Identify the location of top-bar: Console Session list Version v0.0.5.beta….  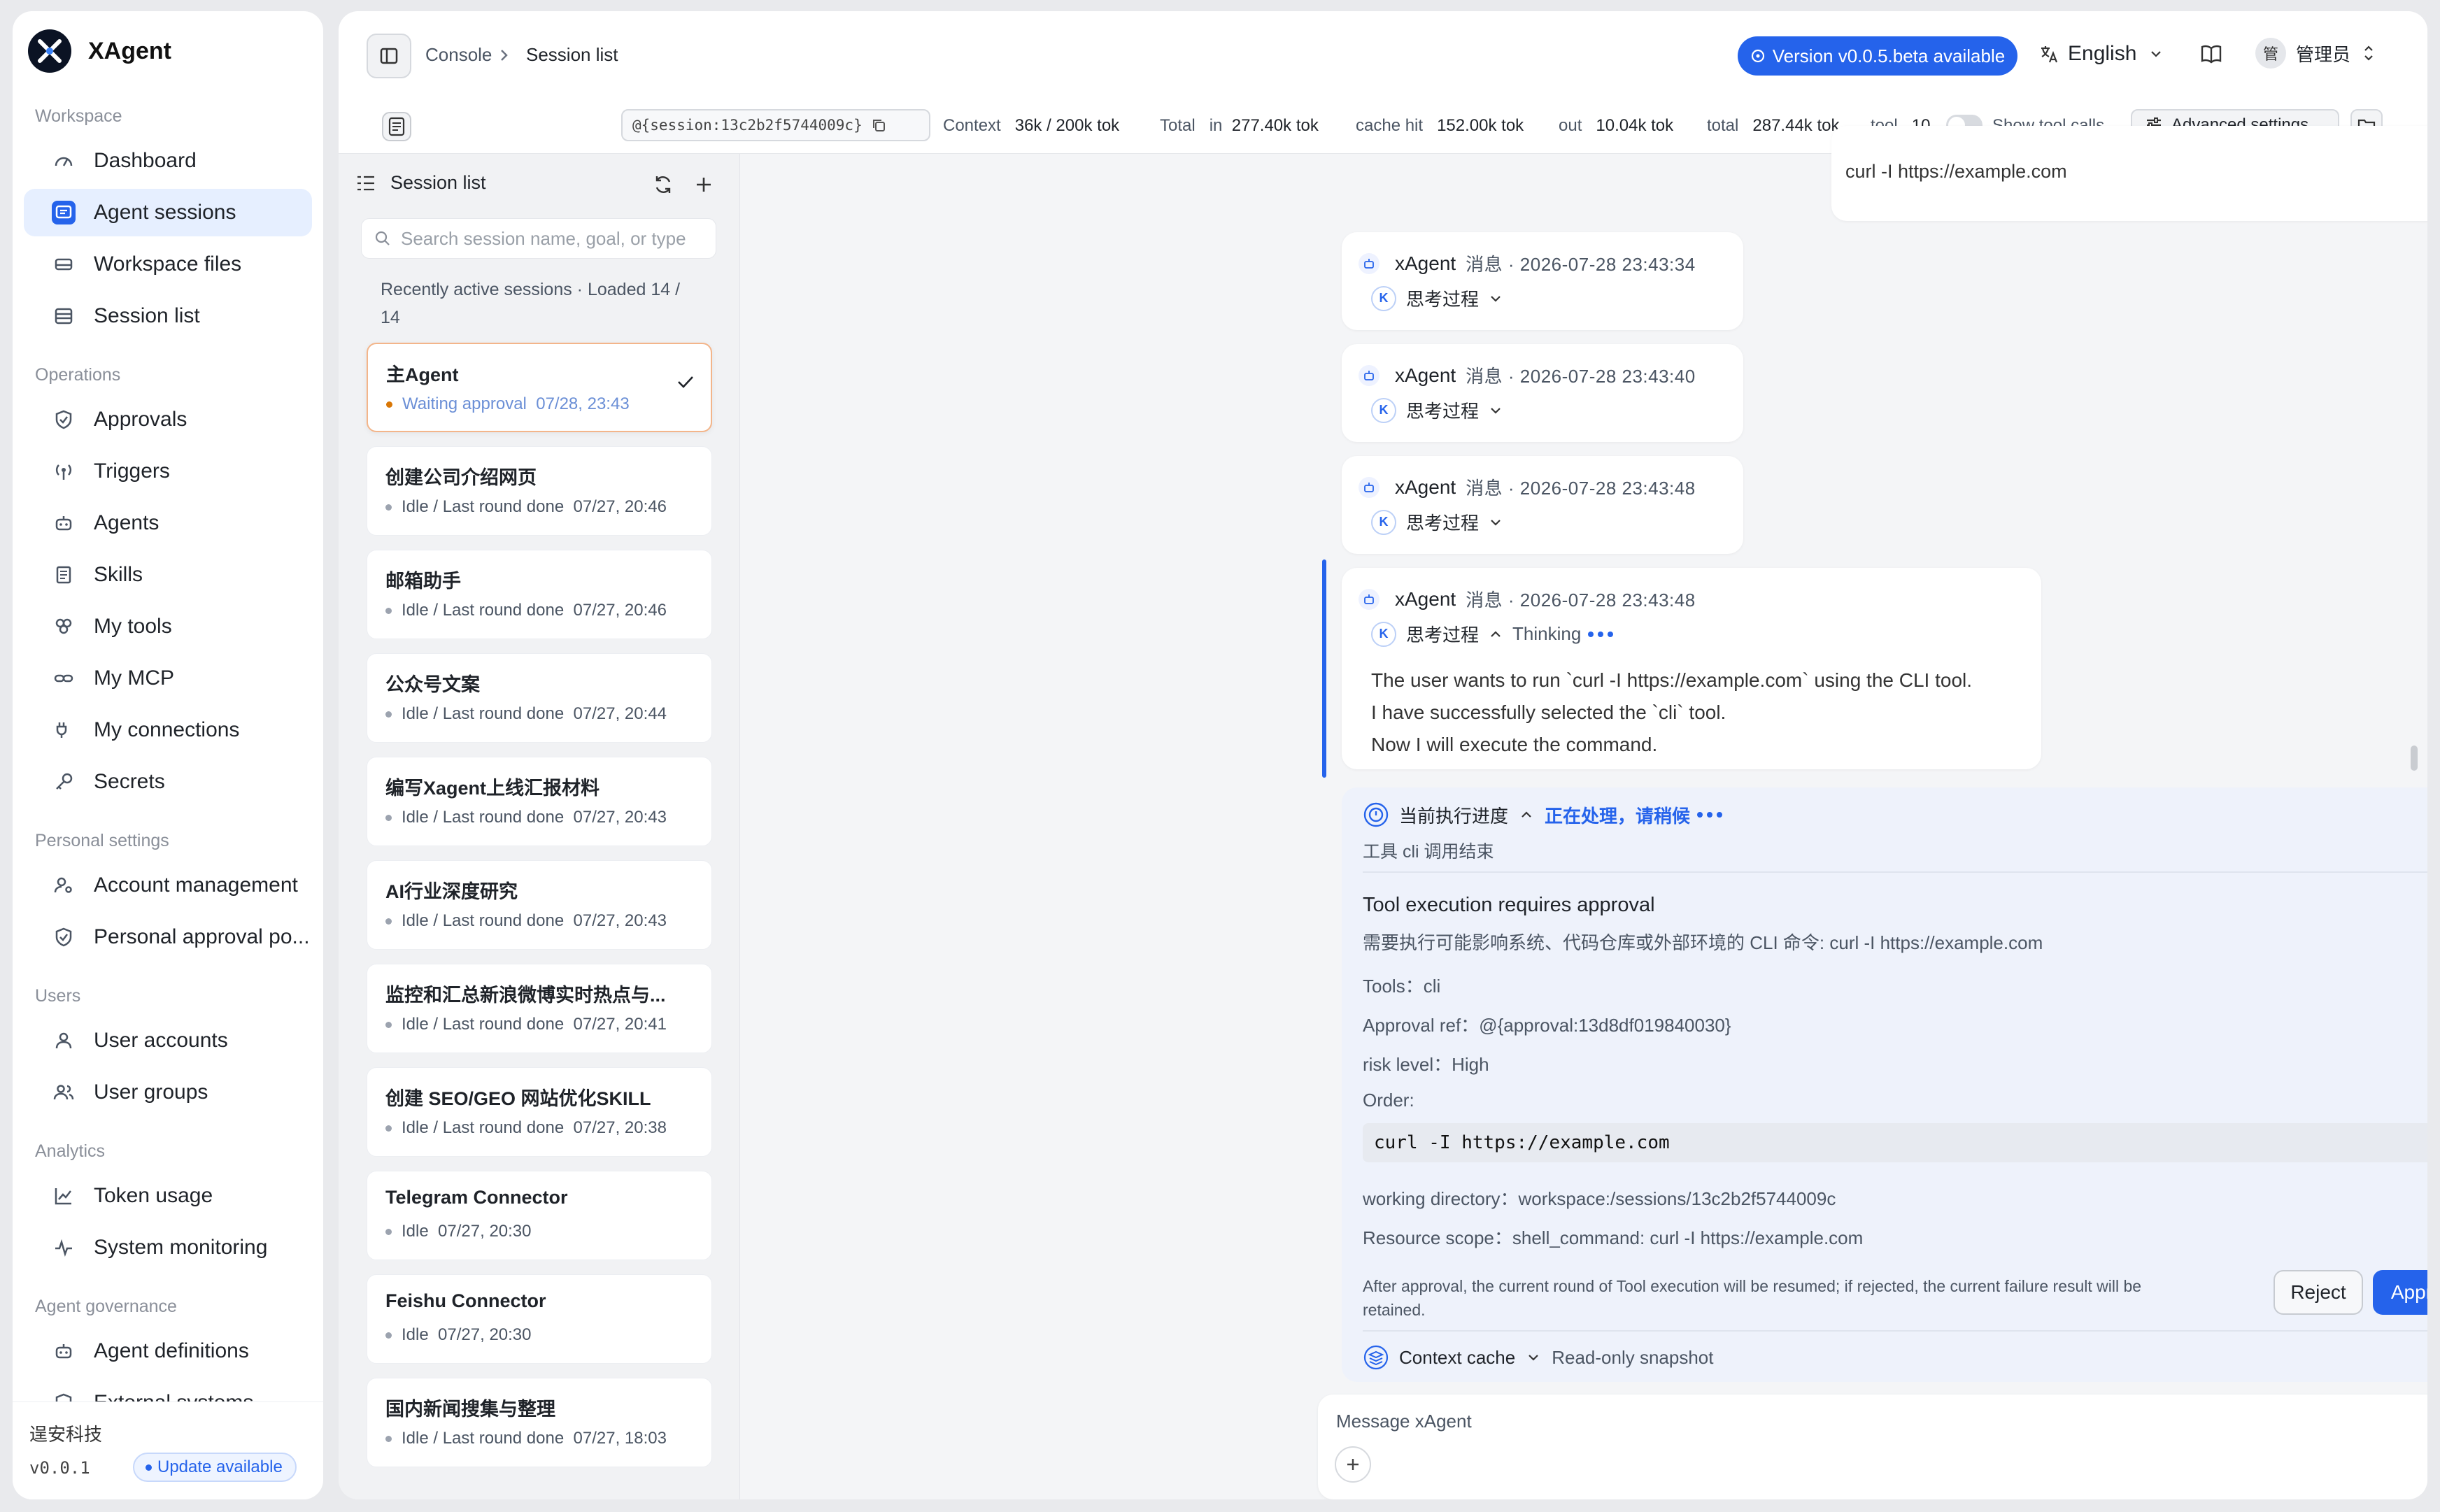
(1383, 54).